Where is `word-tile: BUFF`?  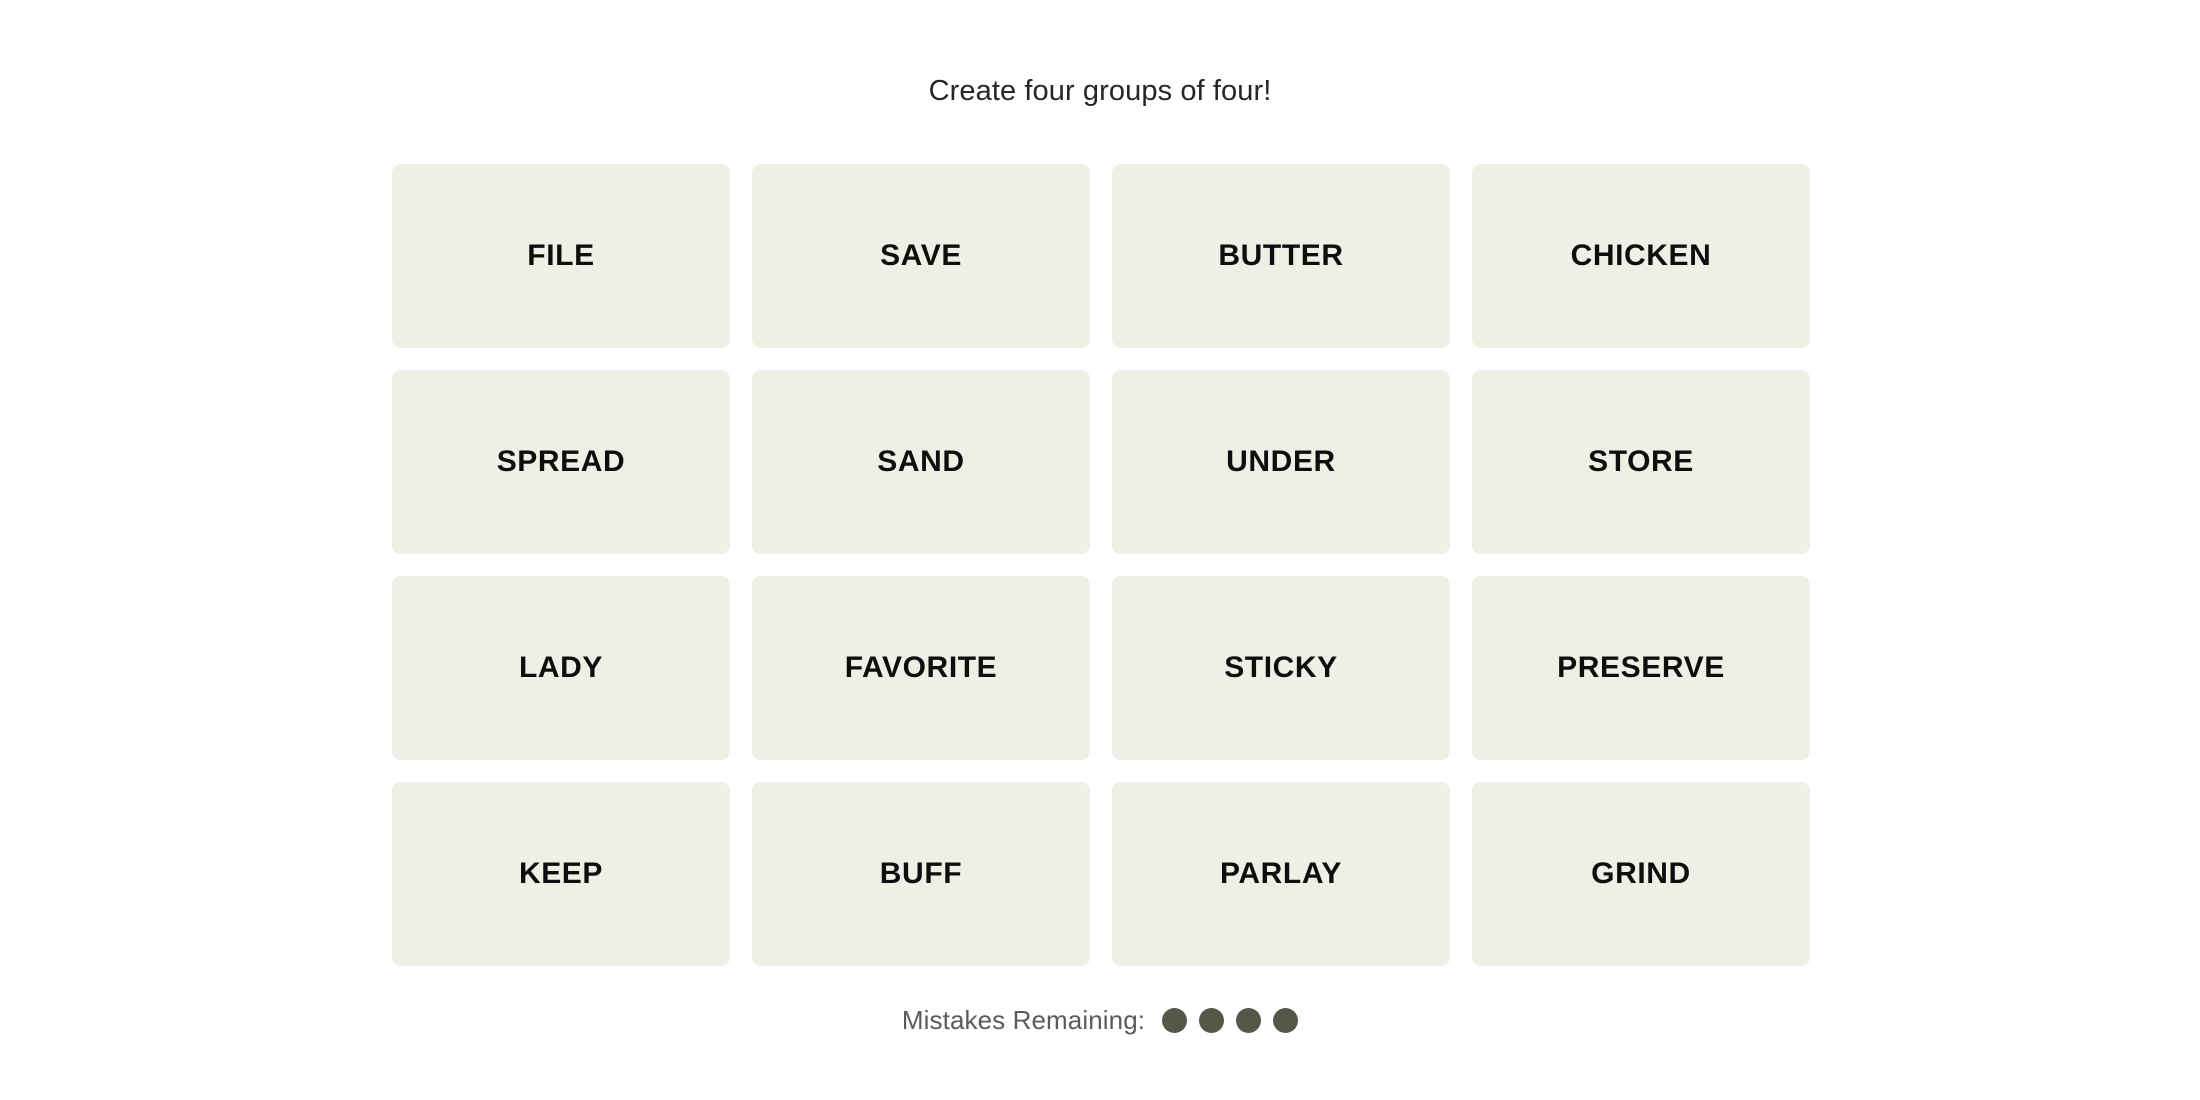
word-tile: BUFF is located at coordinates (921, 874).